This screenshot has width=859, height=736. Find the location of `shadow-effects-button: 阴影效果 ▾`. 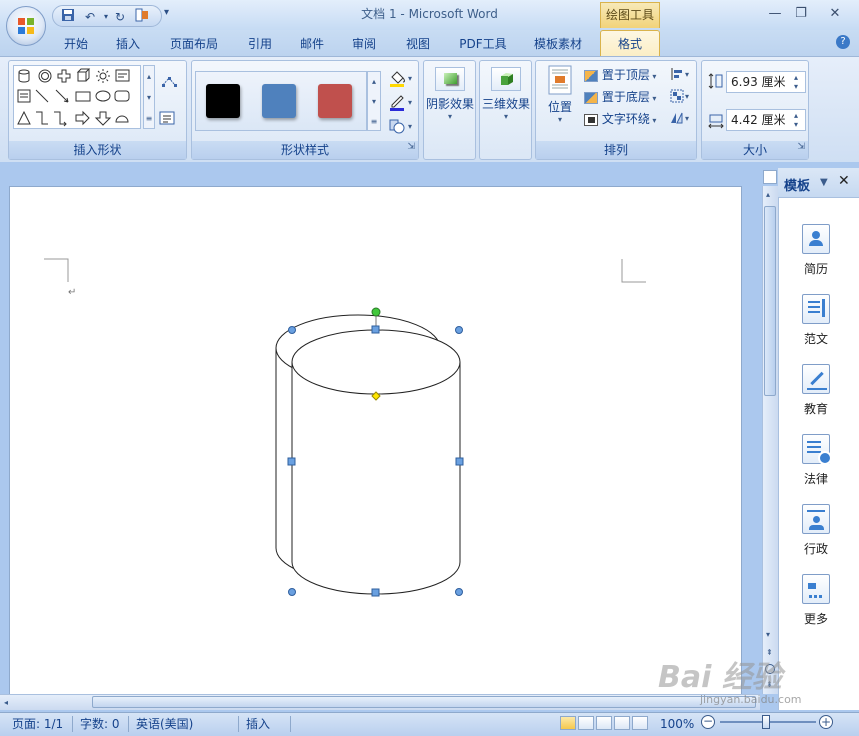

shadow-effects-button: 阴影效果 ▾ is located at coordinates (450, 94).